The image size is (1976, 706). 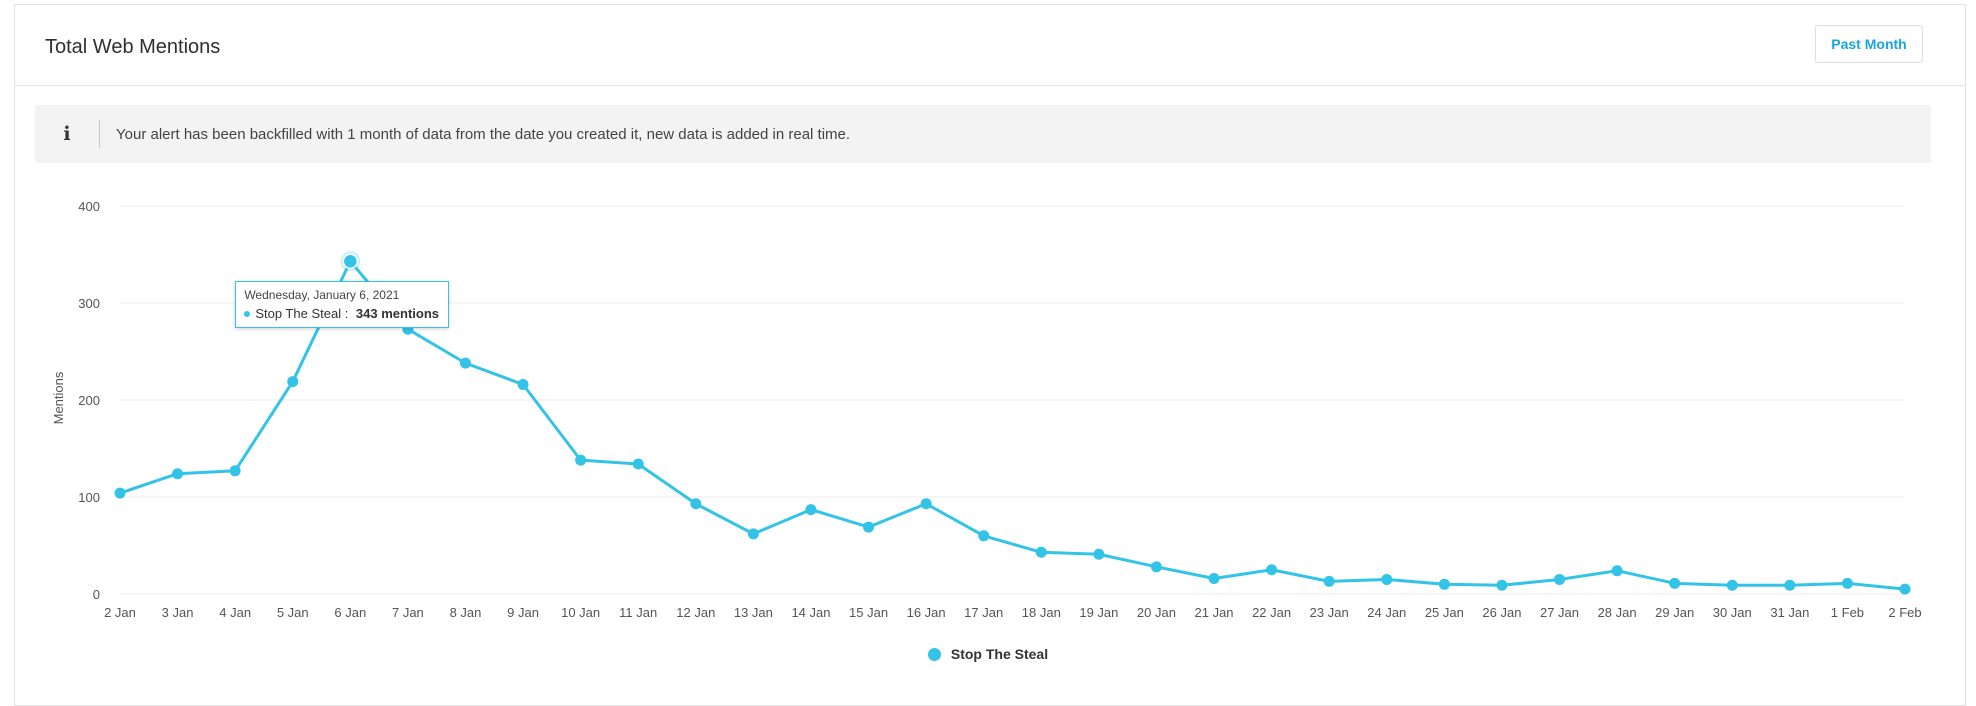 What do you see at coordinates (322, 295) in the screenshot?
I see `tooltip-date: Wednesday, January 6, 2021` at bounding box center [322, 295].